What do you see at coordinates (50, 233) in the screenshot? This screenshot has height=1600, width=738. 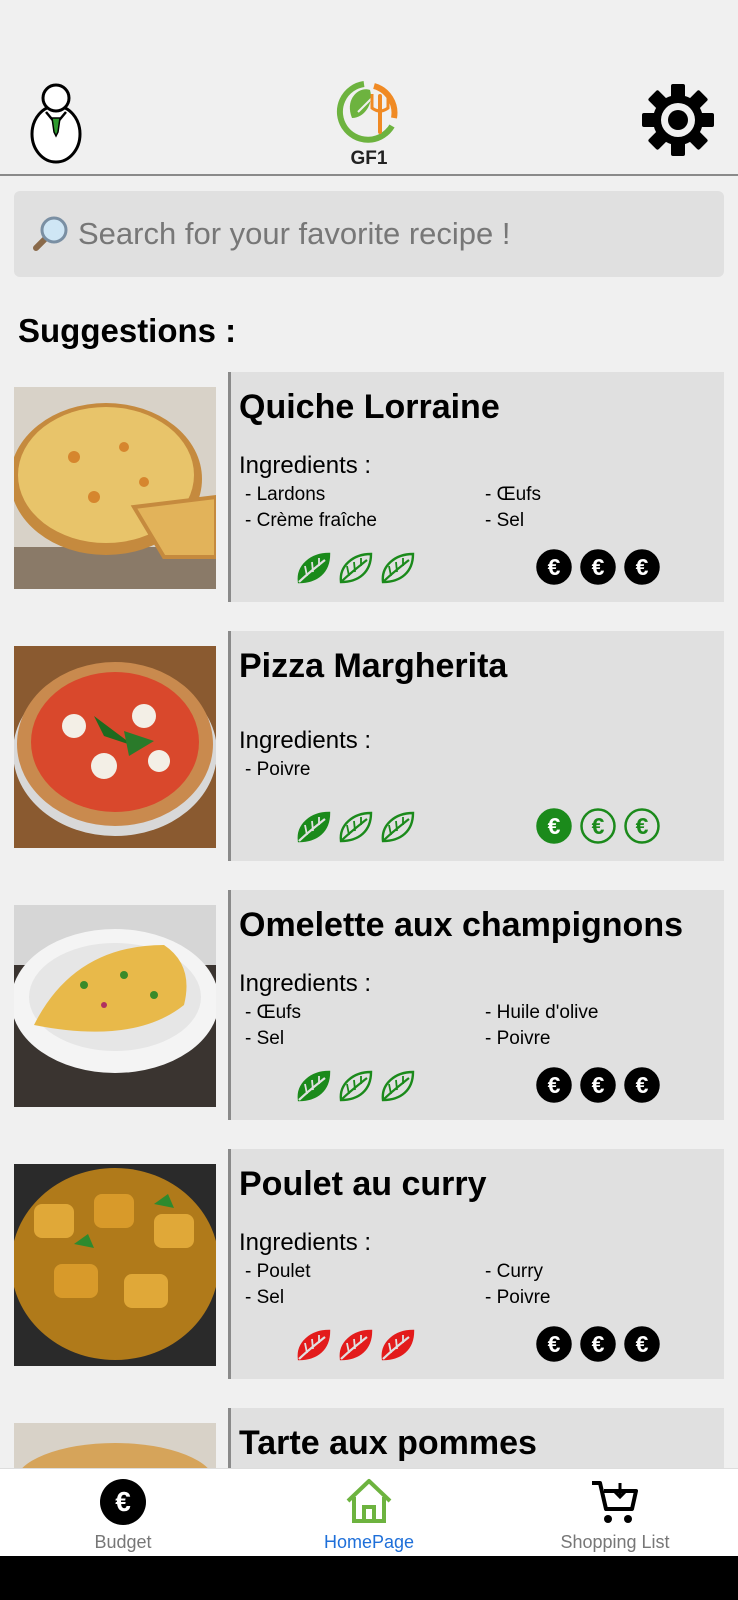 I see `magnifier-icon` at bounding box center [50, 233].